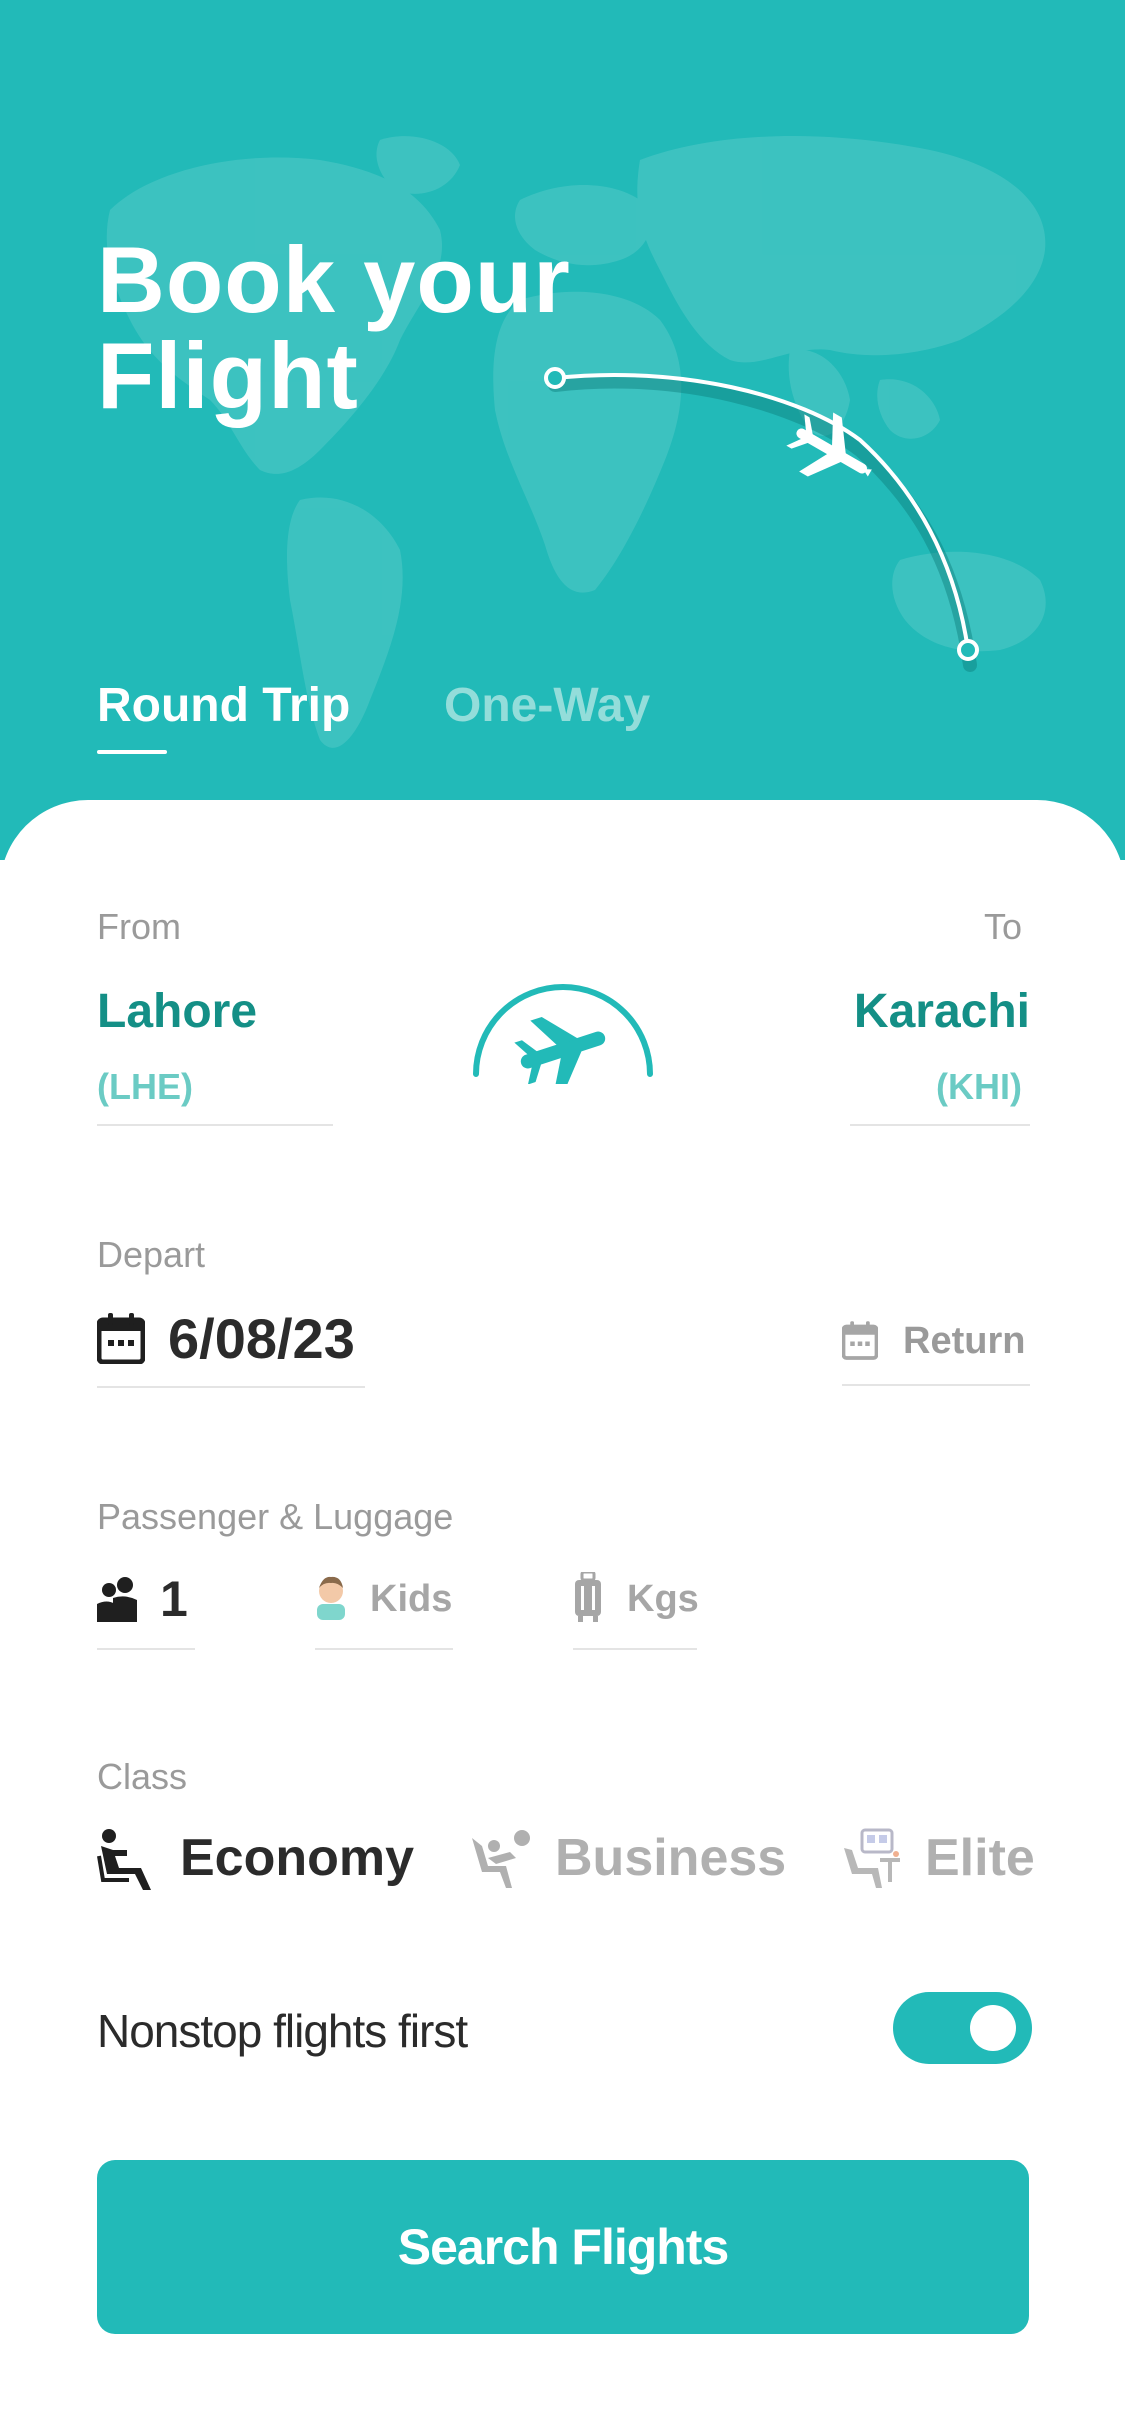  Describe the element at coordinates (146, 1649) in the screenshot. I see `adults-underline` at that location.